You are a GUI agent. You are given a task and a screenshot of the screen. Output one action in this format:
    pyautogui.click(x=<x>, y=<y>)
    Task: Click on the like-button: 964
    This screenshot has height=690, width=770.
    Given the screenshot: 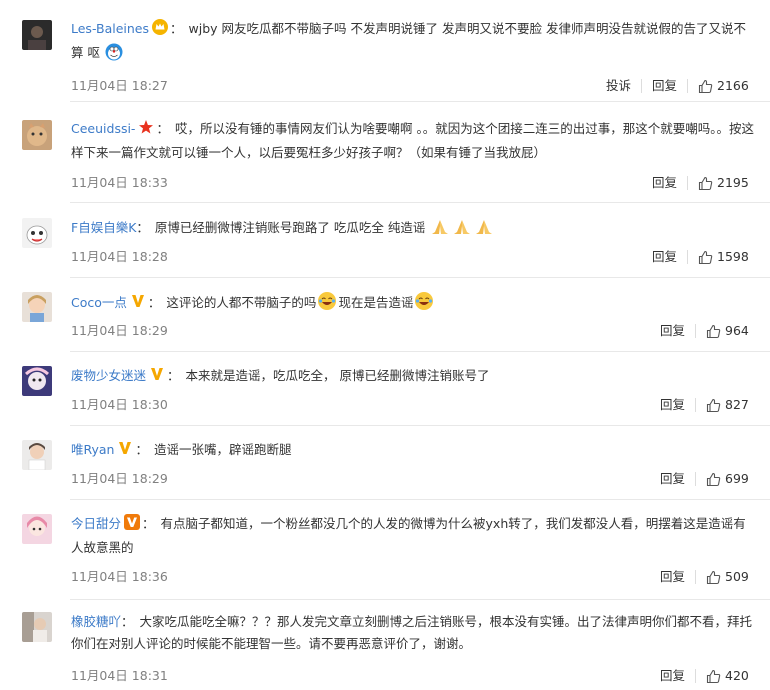 What is the action you would take?
    pyautogui.click(x=730, y=331)
    